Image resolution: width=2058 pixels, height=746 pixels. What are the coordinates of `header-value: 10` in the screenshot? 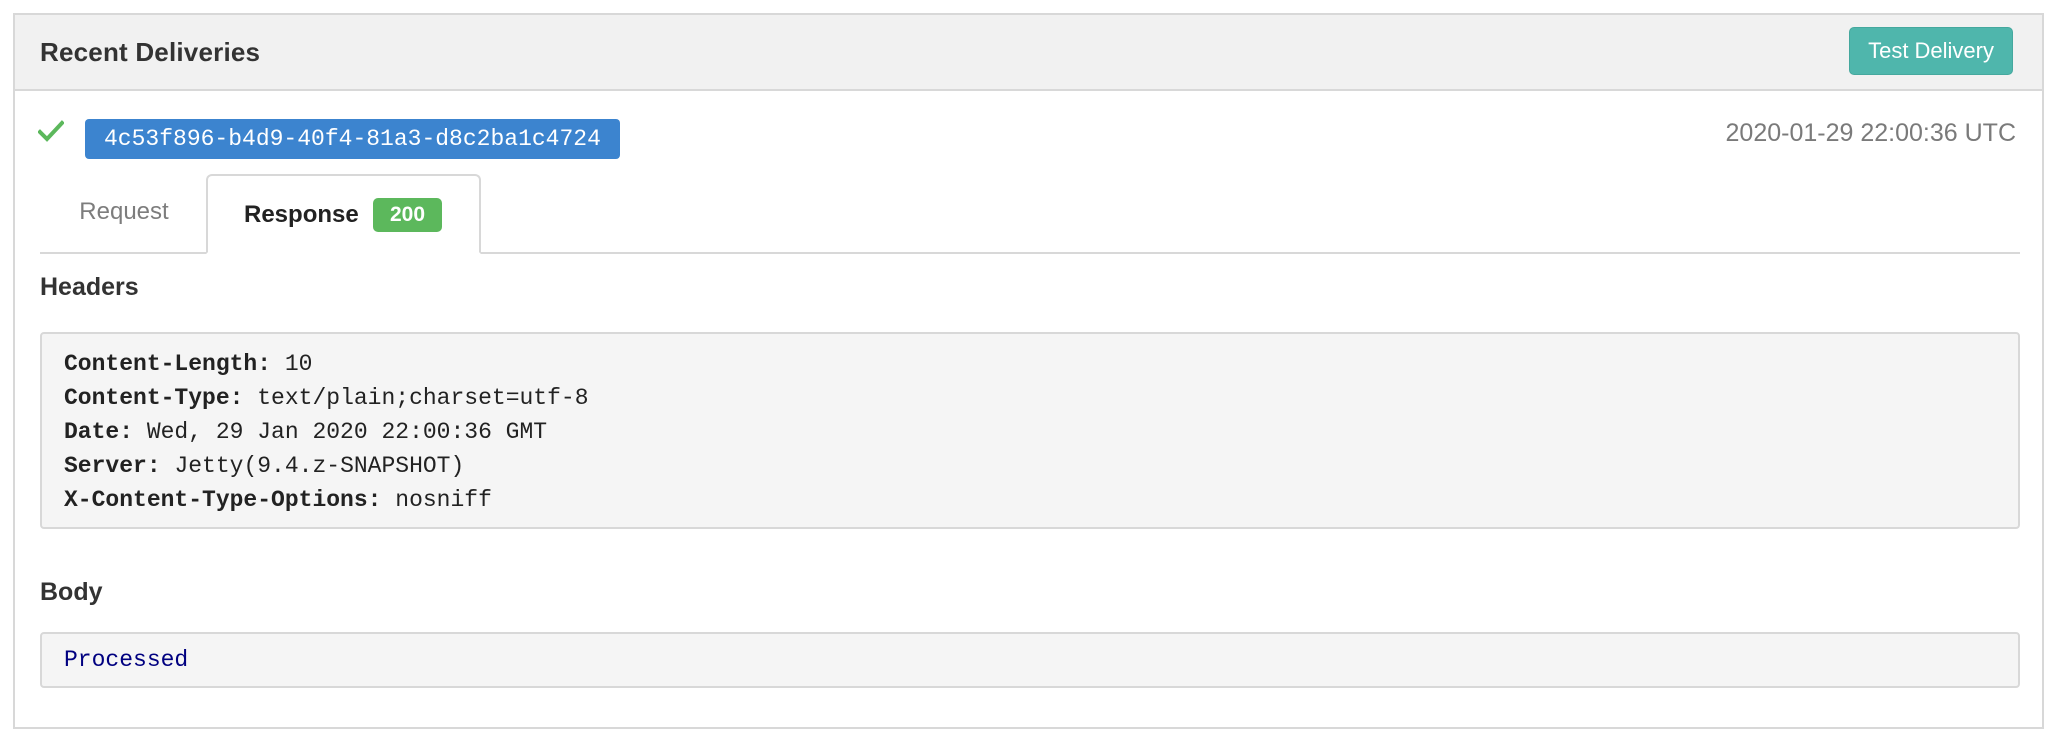 It's located at (298, 364).